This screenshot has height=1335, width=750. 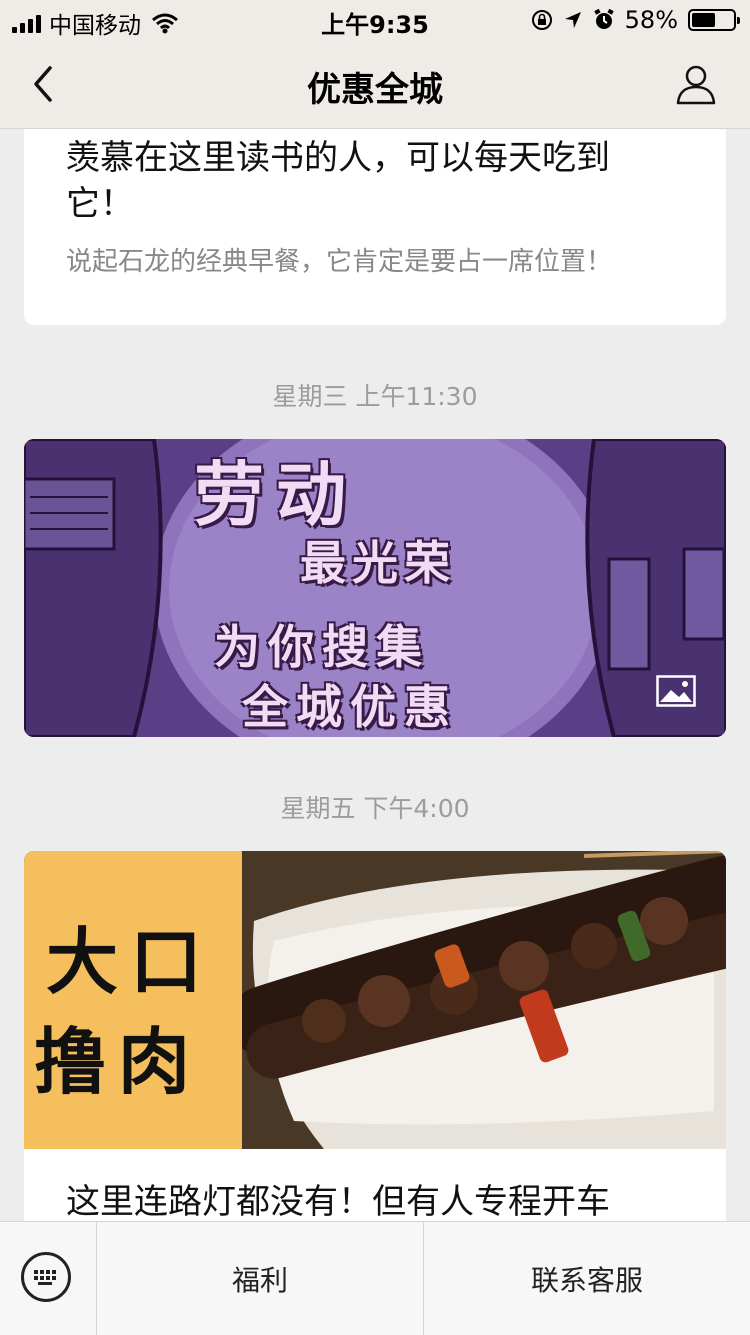 What do you see at coordinates (714, 20) in the screenshot?
I see `battery-icon` at bounding box center [714, 20].